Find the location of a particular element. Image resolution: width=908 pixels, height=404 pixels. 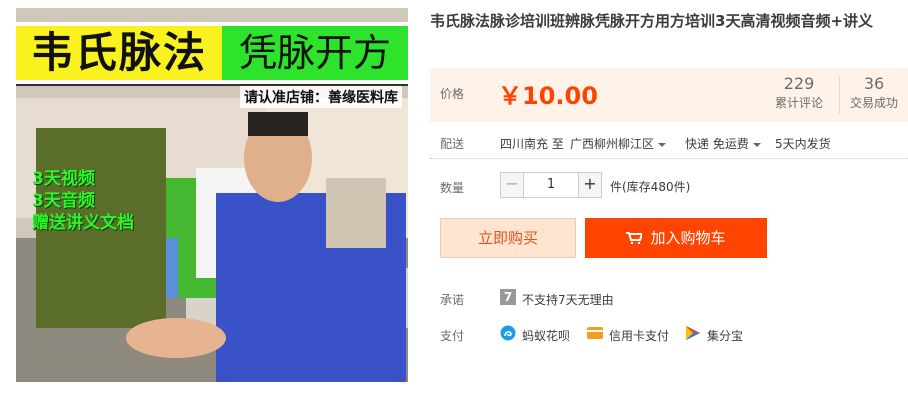

stock-info: 件(库存480件) is located at coordinates (650, 187).